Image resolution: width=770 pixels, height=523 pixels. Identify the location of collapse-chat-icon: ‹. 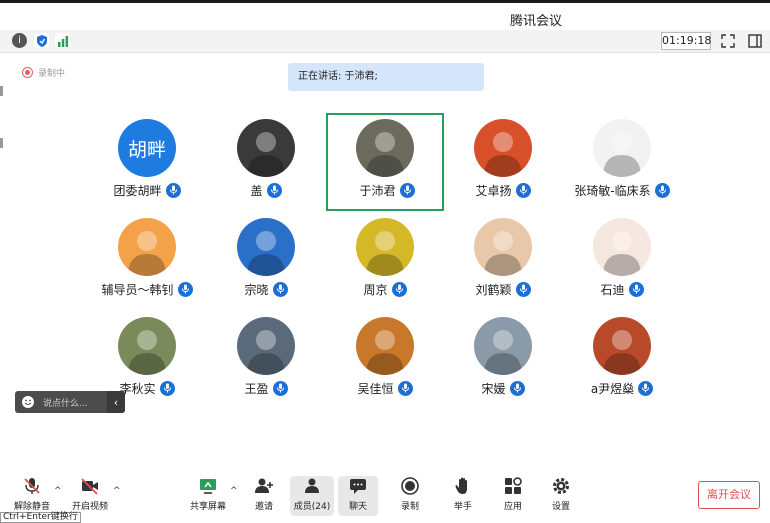
(116, 402).